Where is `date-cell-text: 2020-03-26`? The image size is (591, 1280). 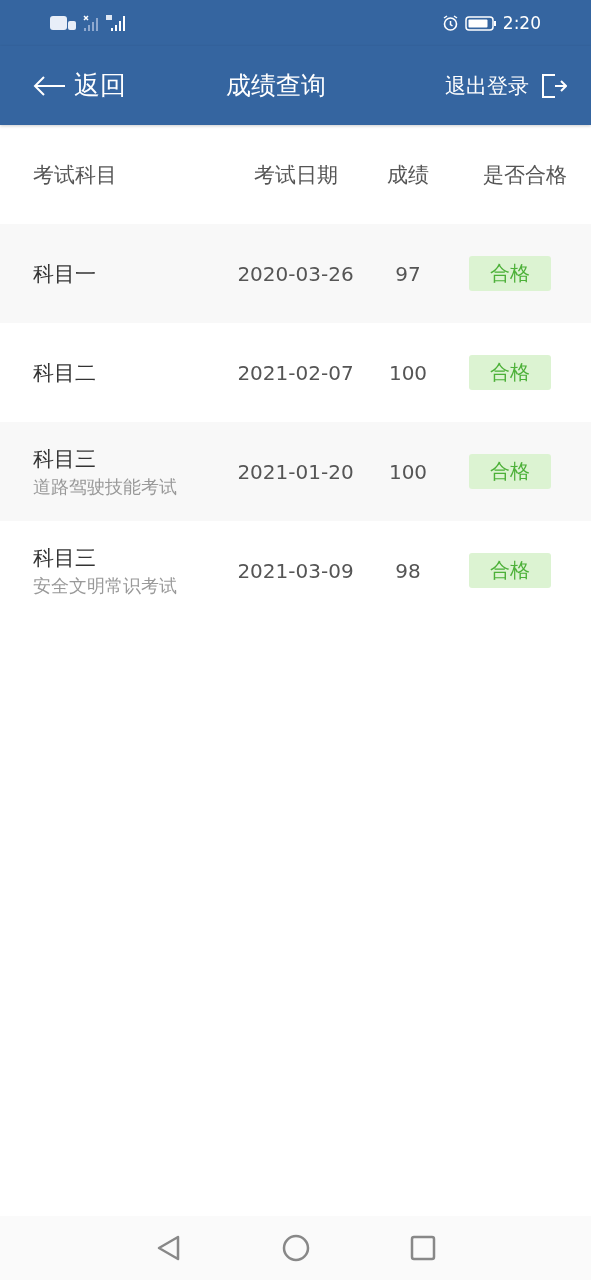 date-cell-text: 2020-03-26 is located at coordinates (295, 273).